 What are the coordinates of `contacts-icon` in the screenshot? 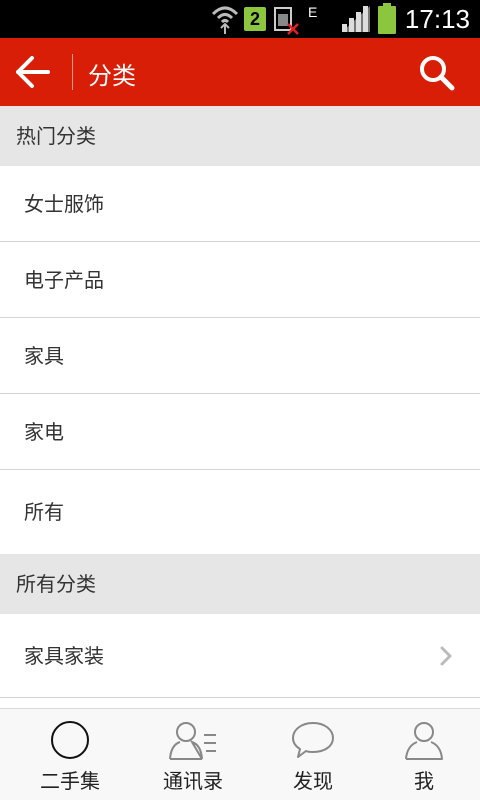 It's located at (192, 741).